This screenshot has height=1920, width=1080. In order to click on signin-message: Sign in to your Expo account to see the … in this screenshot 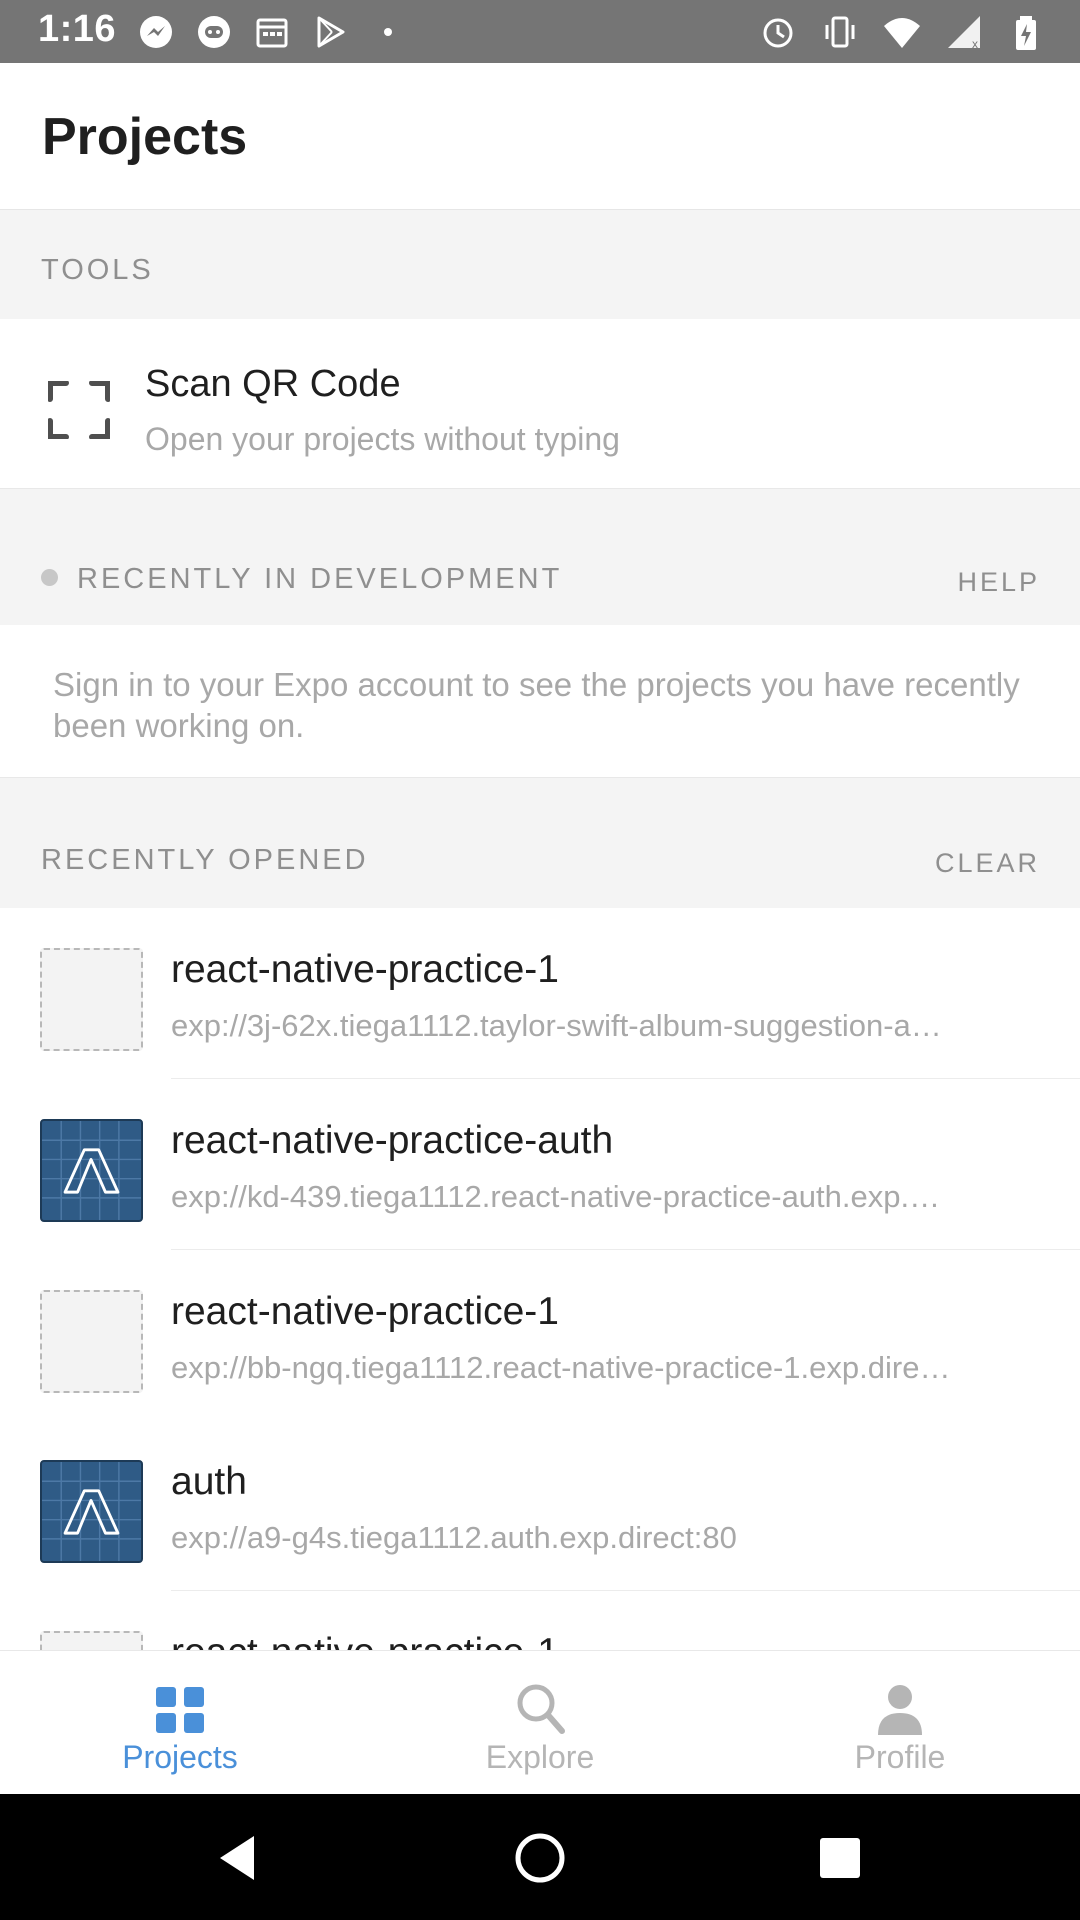, I will do `click(536, 705)`.